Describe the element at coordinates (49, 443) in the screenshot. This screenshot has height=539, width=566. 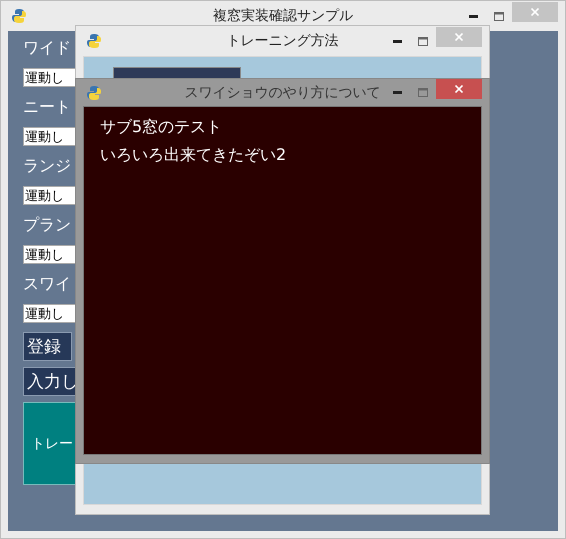
I see `training-button: トレー` at that location.